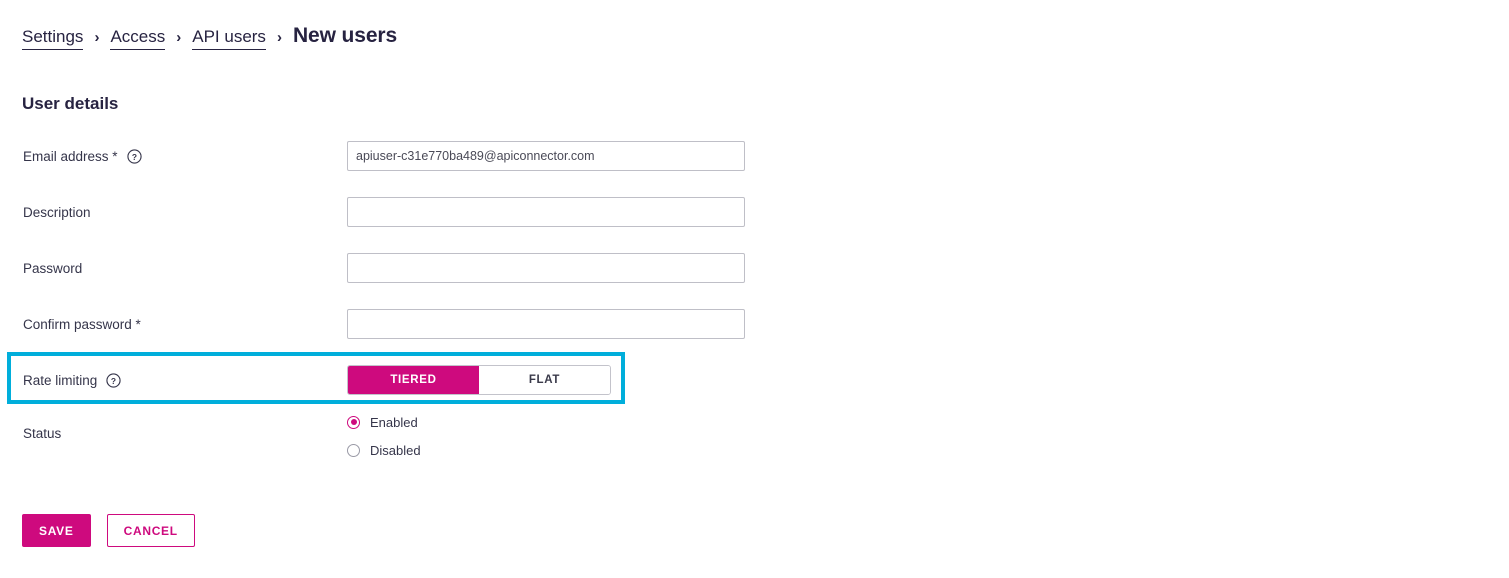 The height and width of the screenshot is (578, 1509). What do you see at coordinates (394, 422) in the screenshot?
I see `status-option-enabled-label: Enabled` at bounding box center [394, 422].